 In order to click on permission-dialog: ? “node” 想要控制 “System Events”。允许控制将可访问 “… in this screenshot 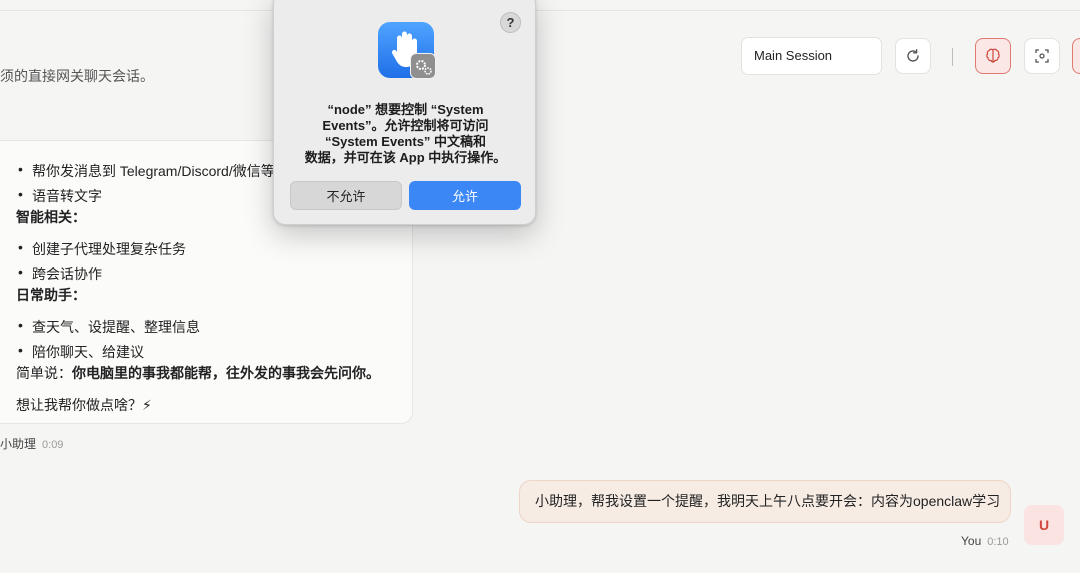, I will do `click(404, 112)`.